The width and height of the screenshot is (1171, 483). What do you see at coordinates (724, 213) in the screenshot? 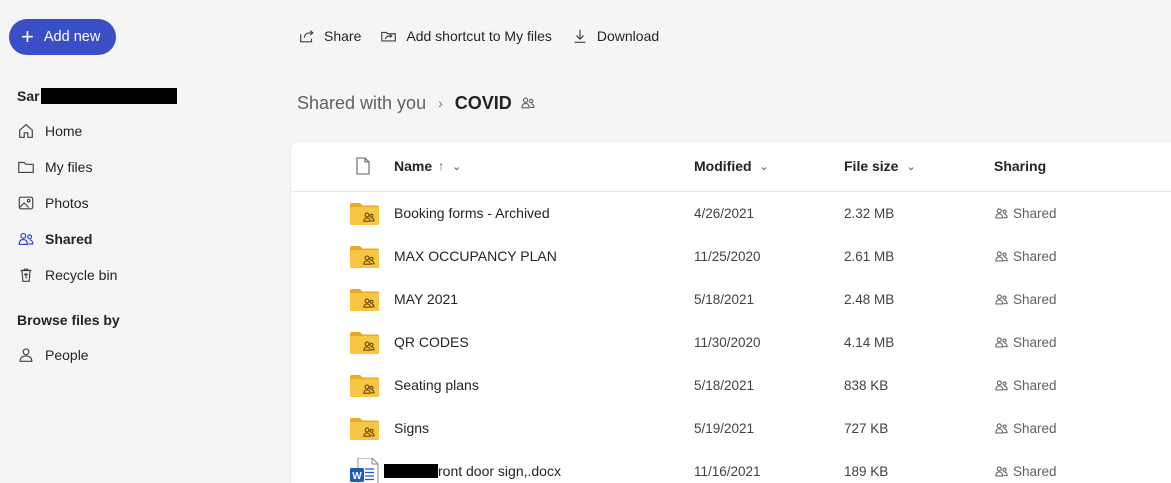
I see `modified-date: 4/26/2021` at bounding box center [724, 213].